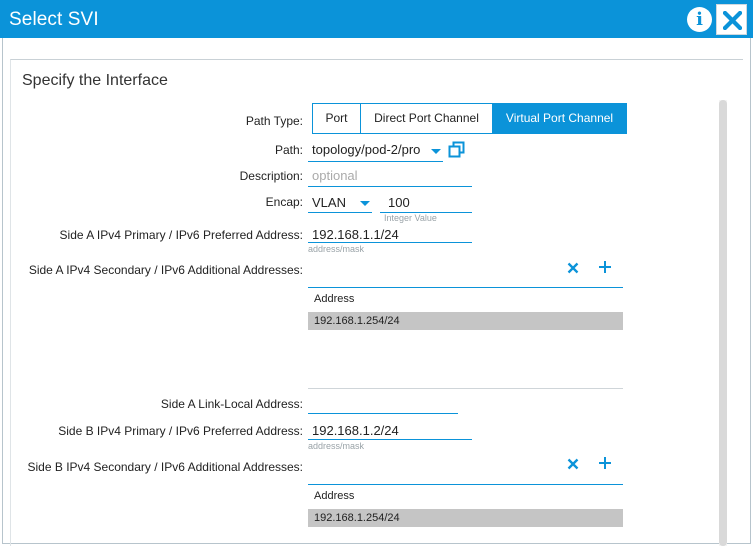 The width and height of the screenshot is (753, 546). Describe the element at coordinates (54, 19) in the screenshot. I see `dialog-title: Select SVI` at that location.